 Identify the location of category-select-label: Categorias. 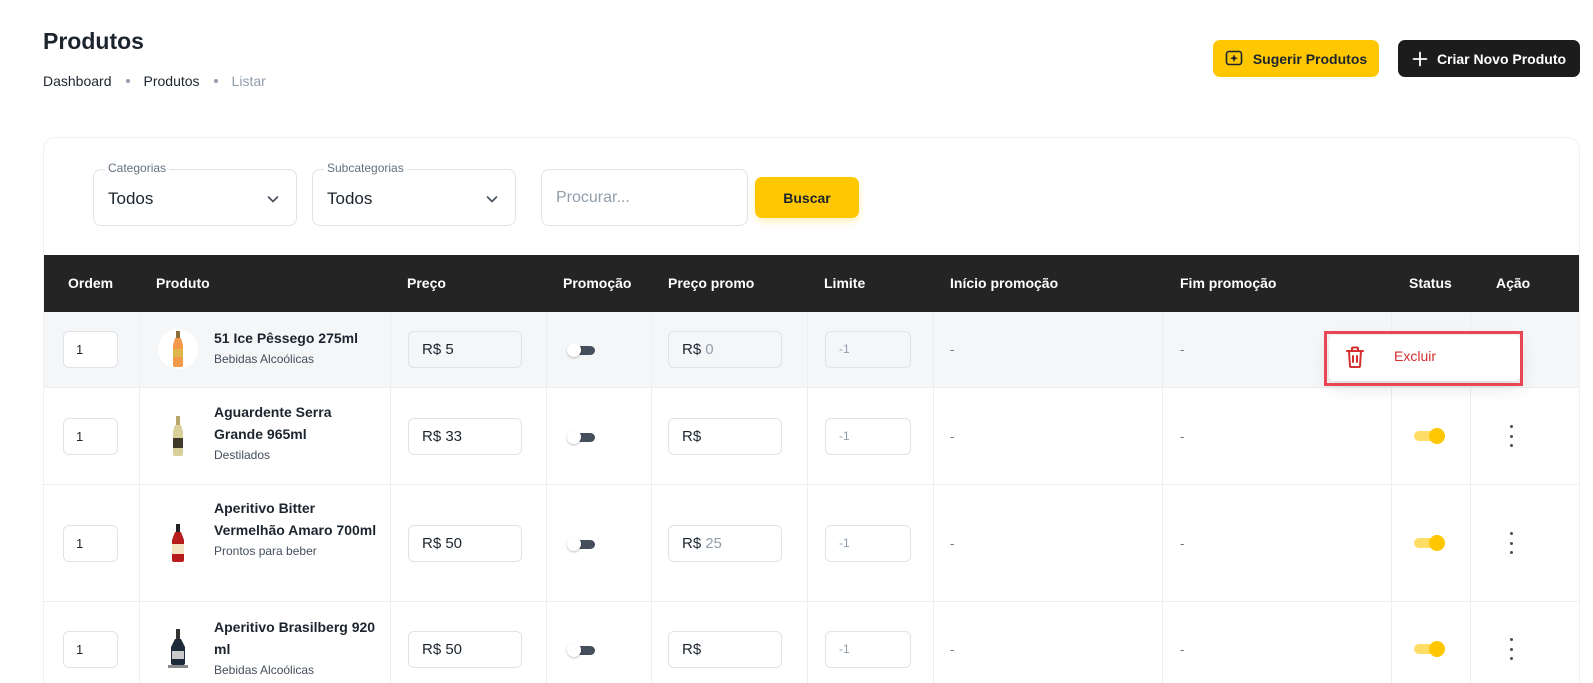
(137, 168).